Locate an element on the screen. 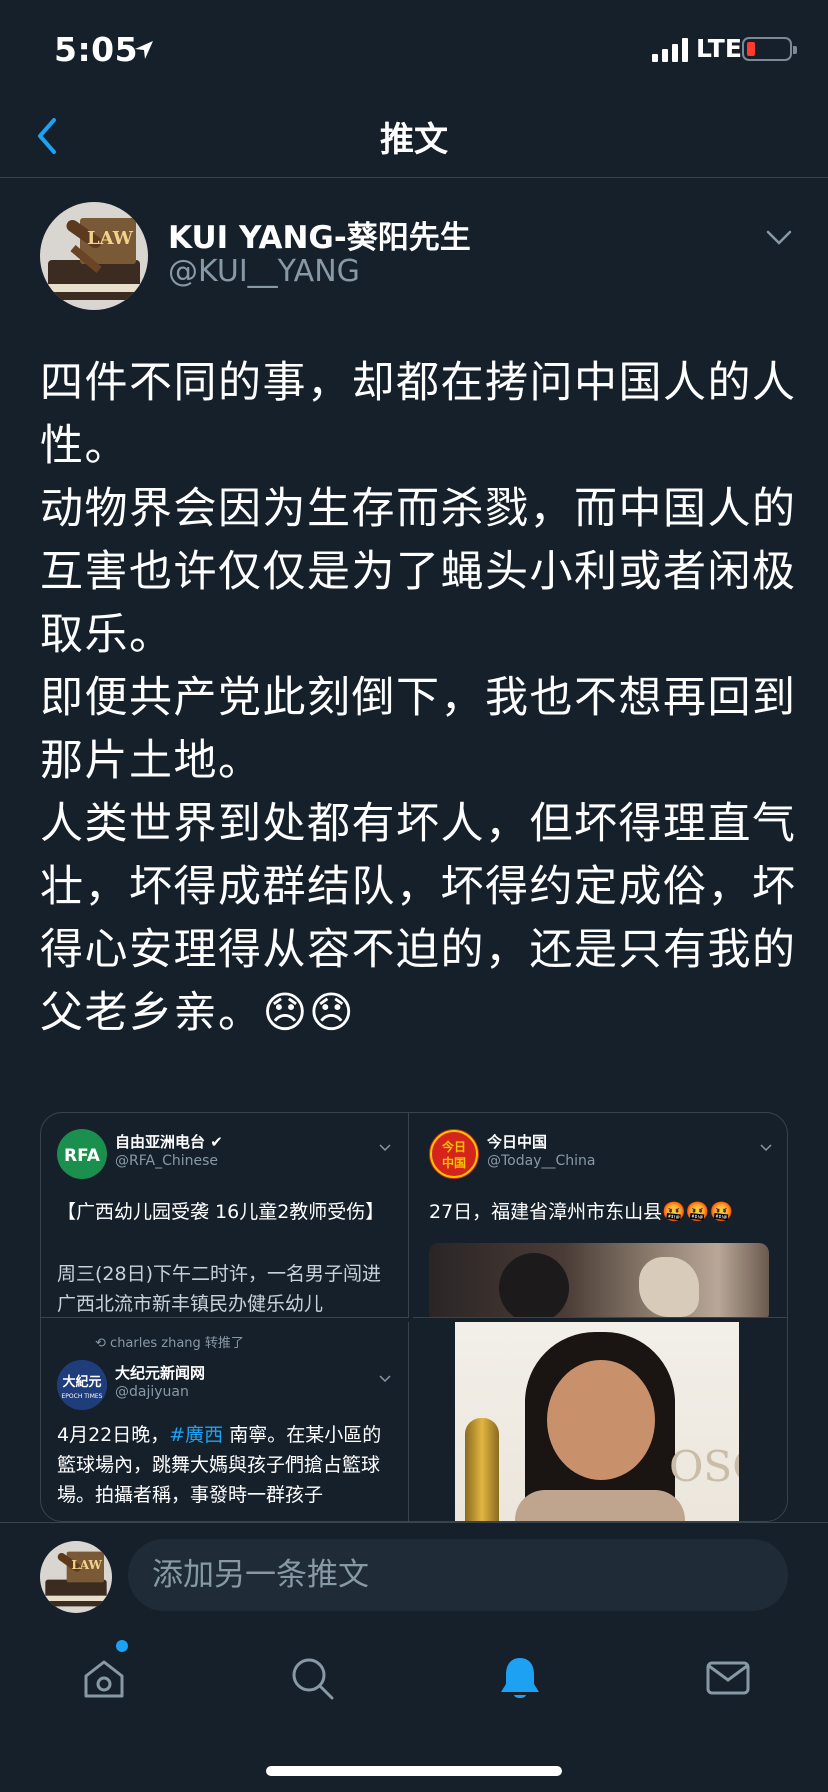  search-icon is located at coordinates (312, 1678).